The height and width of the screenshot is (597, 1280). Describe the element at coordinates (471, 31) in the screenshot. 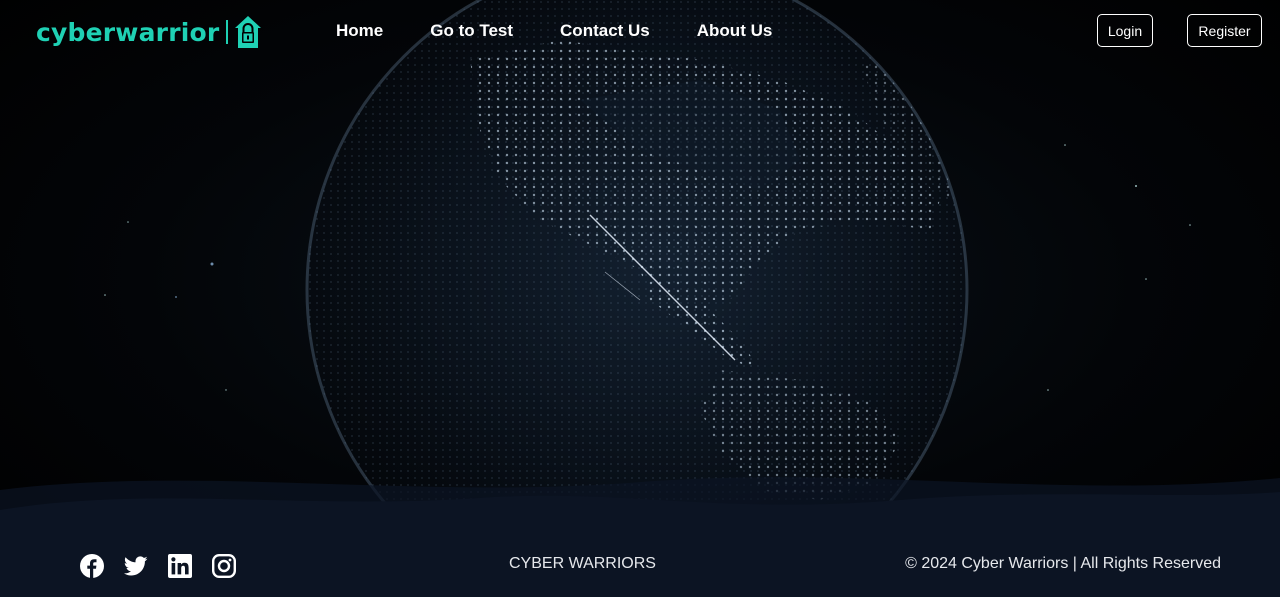

I see `nav-go-to-test-link: Go to Test` at that location.